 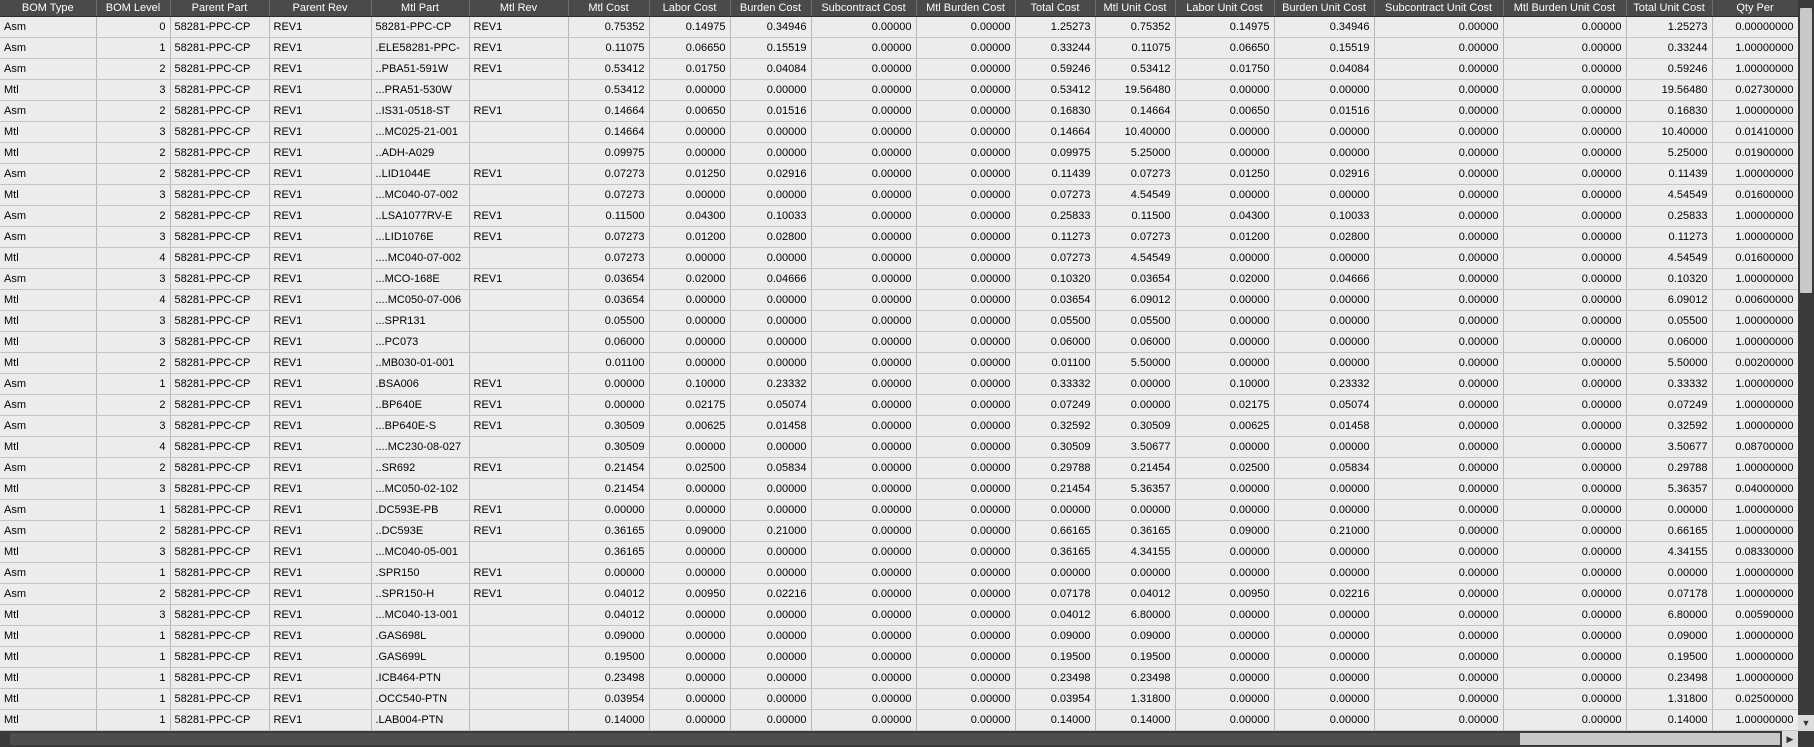 What do you see at coordinates (1669, 657) in the screenshot?
I see `cell-total-unit-cost: 0.19500` at bounding box center [1669, 657].